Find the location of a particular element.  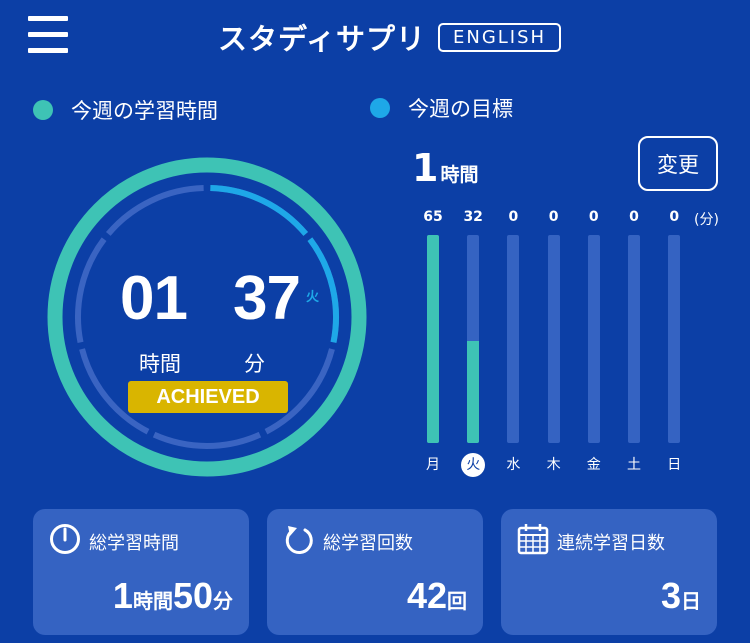

refresh-icon is located at coordinates (299, 540).